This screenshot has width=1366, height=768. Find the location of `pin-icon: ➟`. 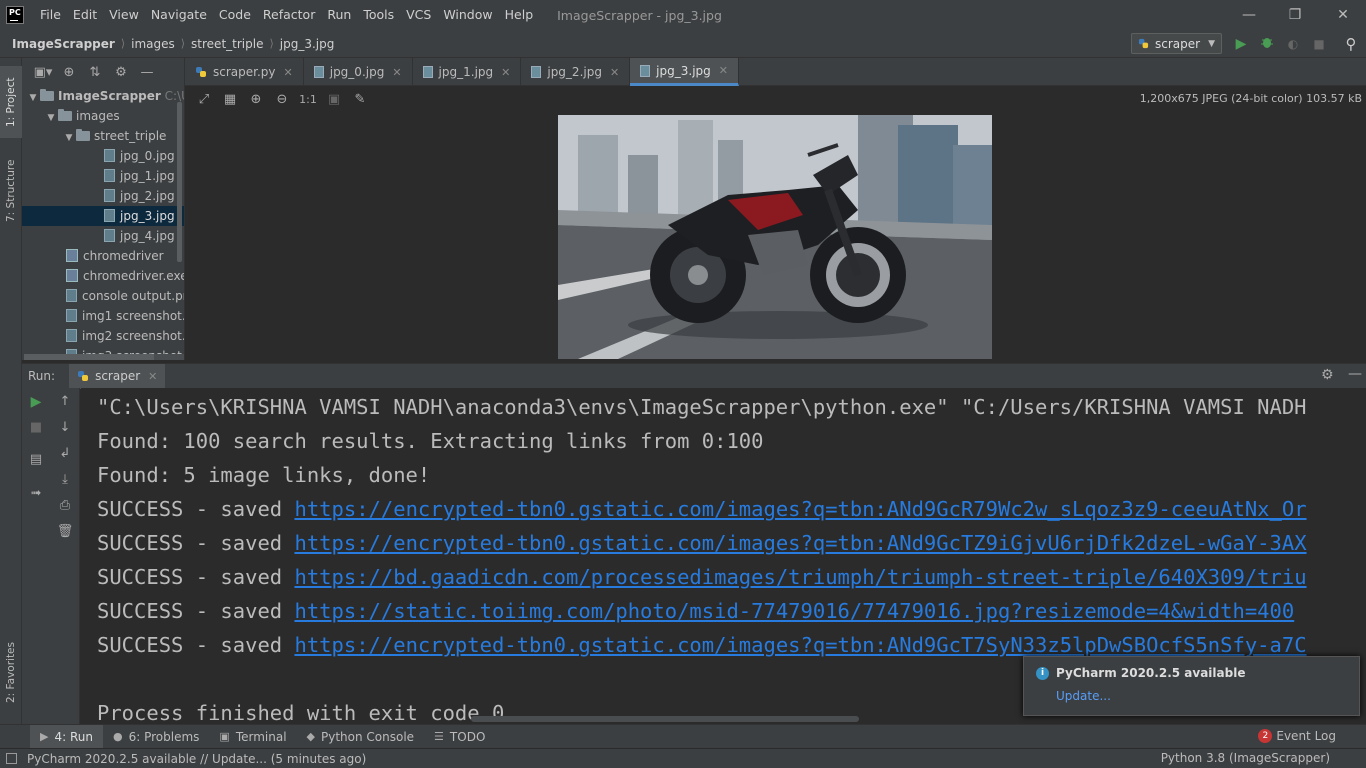

pin-icon: ➟ is located at coordinates (36, 493).